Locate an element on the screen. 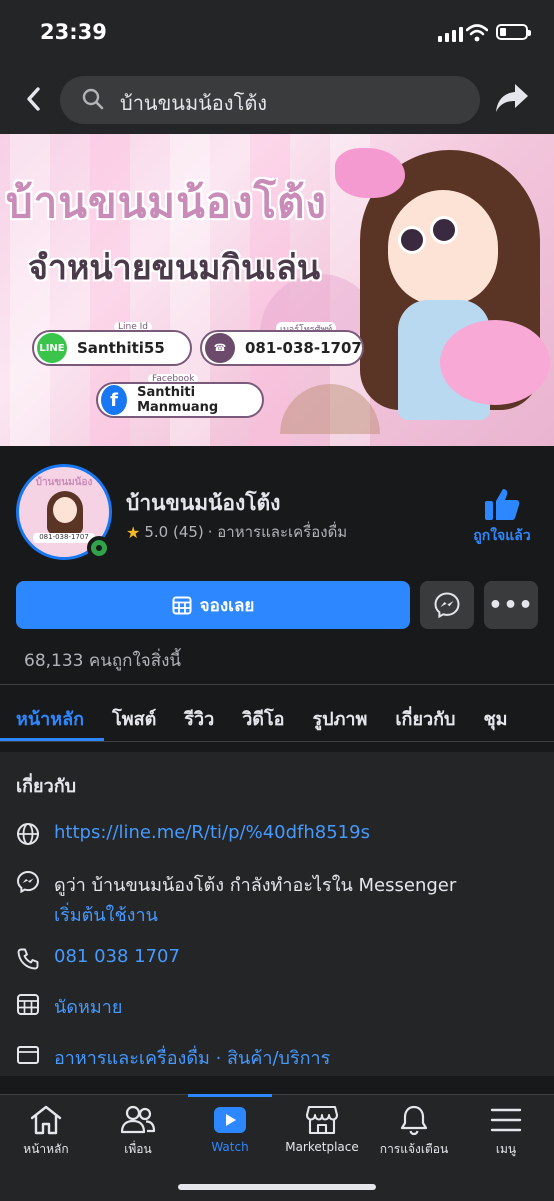 This screenshot has width=554, height=1201. share-icon is located at coordinates (512, 98).